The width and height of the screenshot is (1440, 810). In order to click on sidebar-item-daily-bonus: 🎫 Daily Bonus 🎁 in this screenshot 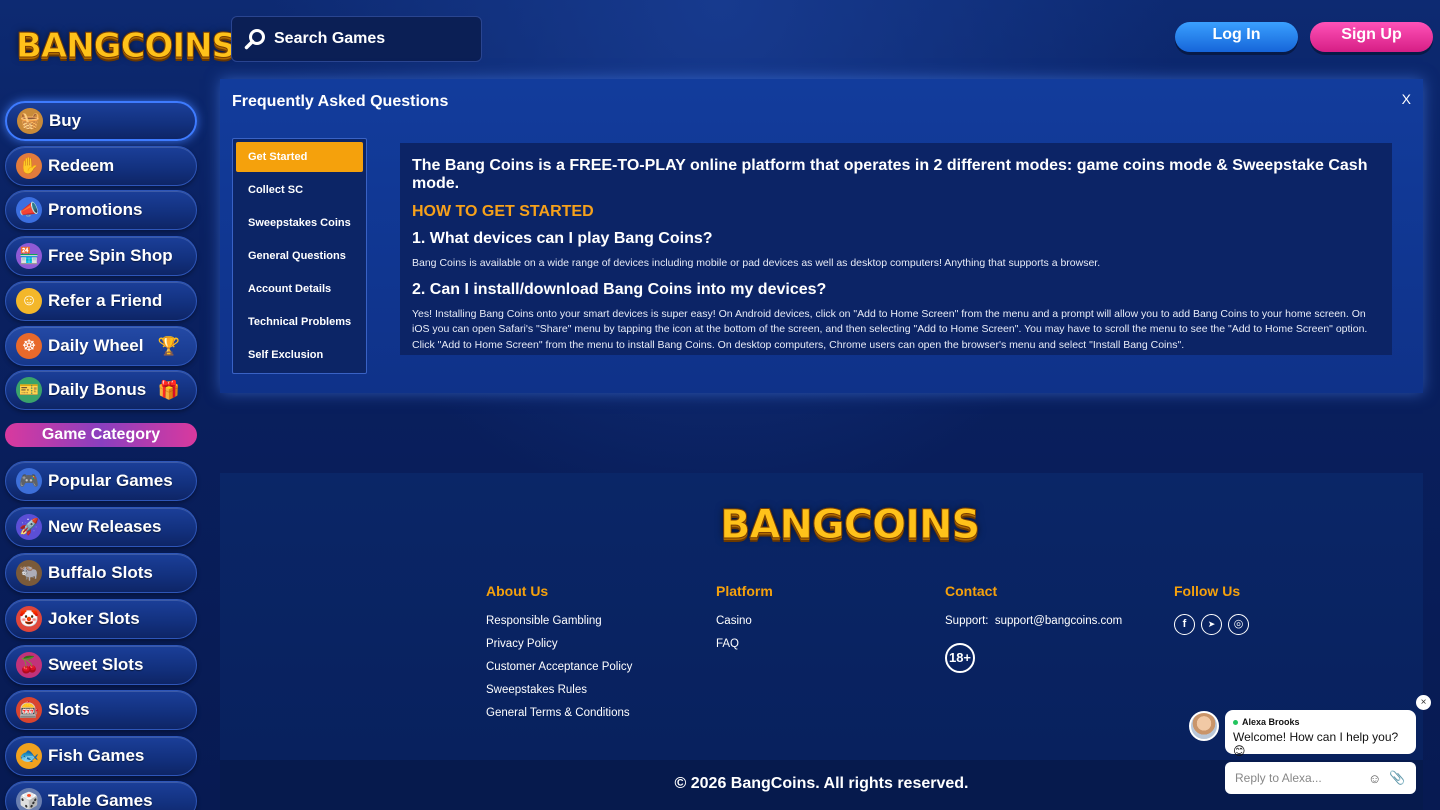, I will do `click(101, 390)`.